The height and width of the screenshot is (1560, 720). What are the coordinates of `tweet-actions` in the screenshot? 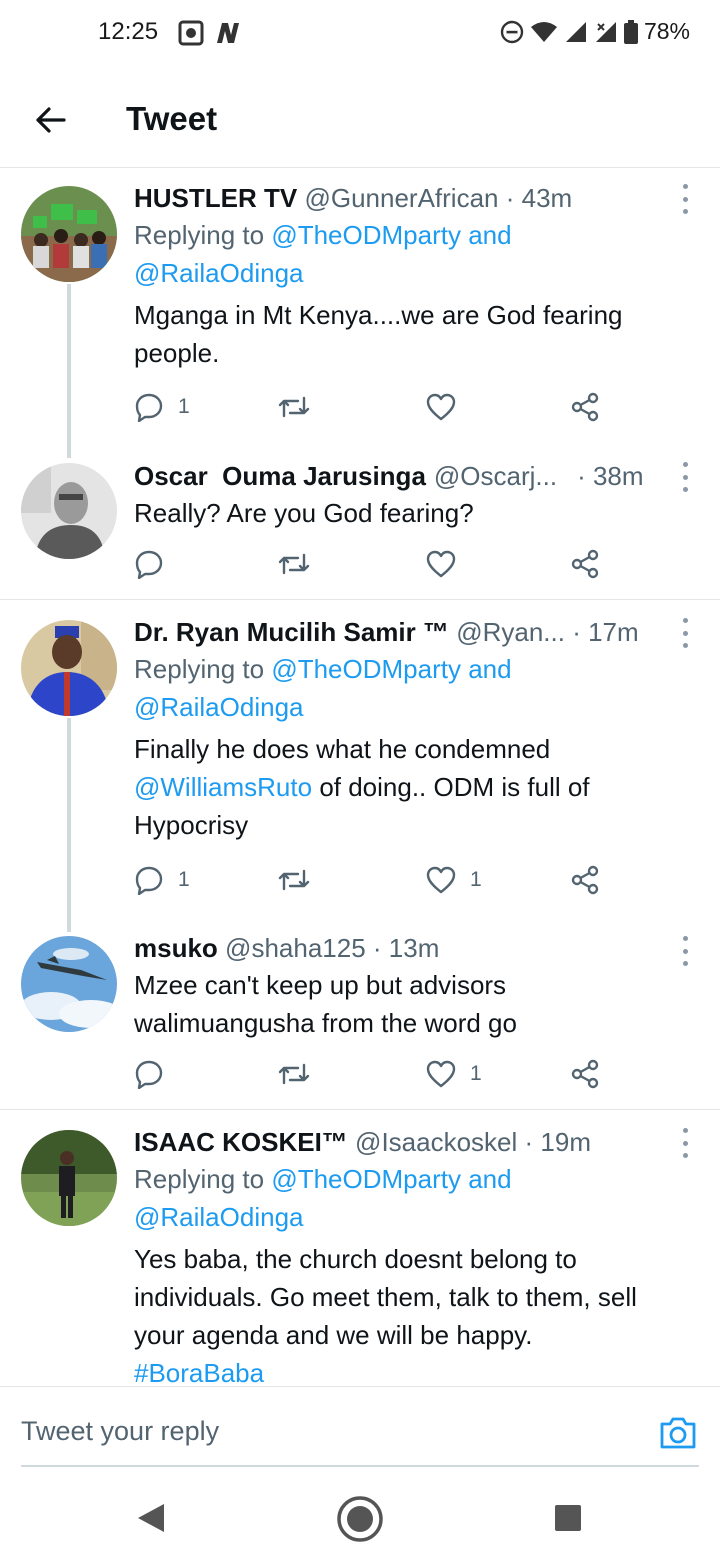 It's located at (374, 564).